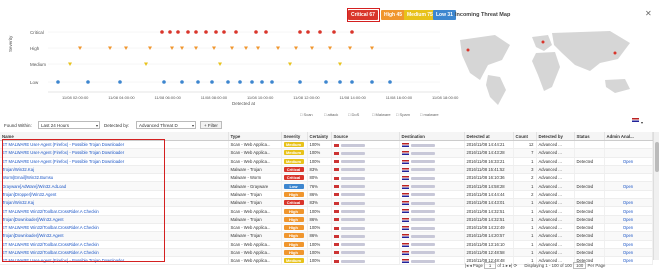  I want to click on status-cell, so click(589, 153).